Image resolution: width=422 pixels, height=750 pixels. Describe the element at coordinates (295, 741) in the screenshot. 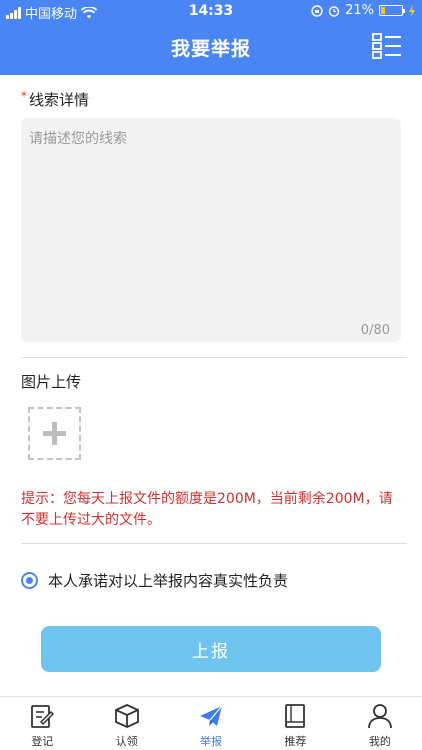

I see `tab-label: 推荐` at that location.